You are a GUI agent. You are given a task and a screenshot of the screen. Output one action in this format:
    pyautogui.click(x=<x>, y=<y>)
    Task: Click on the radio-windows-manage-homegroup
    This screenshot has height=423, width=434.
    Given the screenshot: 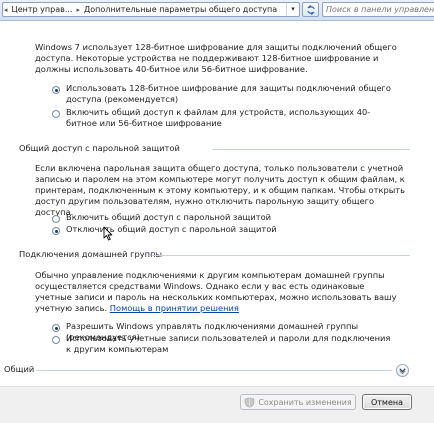 What is the action you would take?
    pyautogui.click(x=56, y=328)
    